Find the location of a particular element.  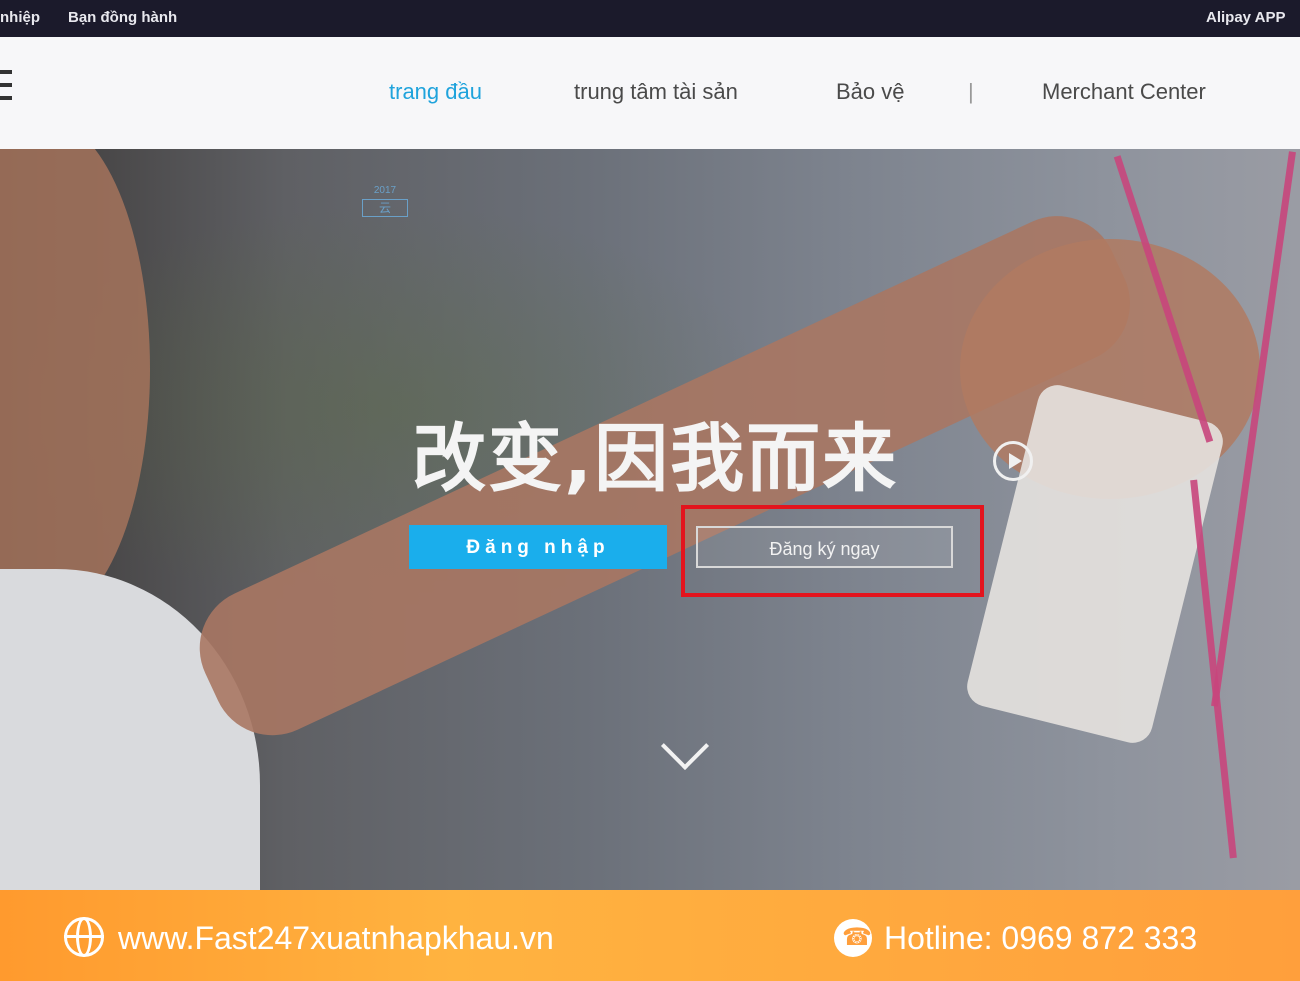

topbar-link-enterprise: nhiệp is located at coordinates (20, 17).